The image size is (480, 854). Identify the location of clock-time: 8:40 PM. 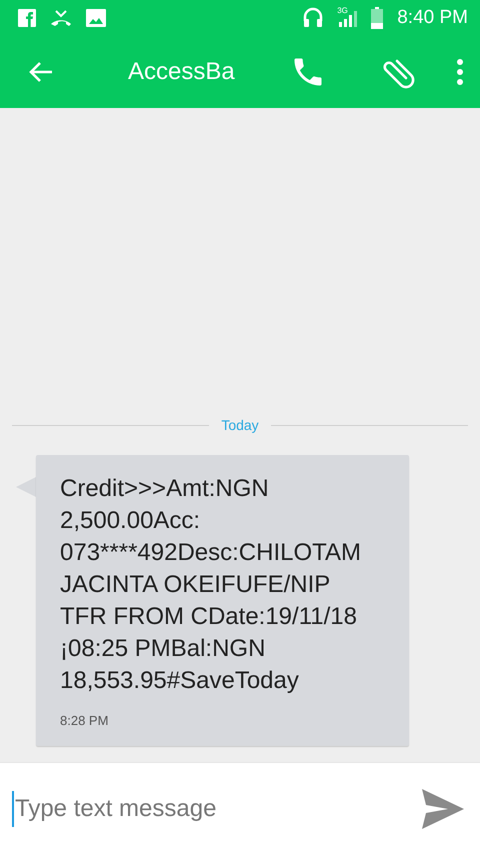
(432, 18).